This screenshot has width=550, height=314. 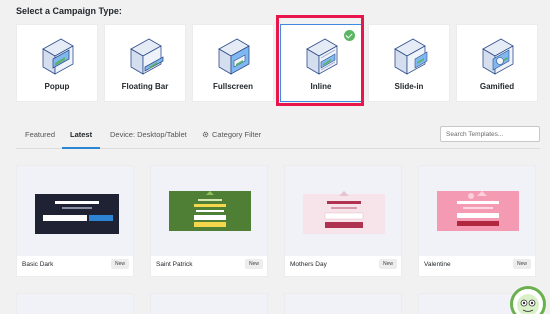 I want to click on template-name: Saint Patrick, so click(x=174, y=264).